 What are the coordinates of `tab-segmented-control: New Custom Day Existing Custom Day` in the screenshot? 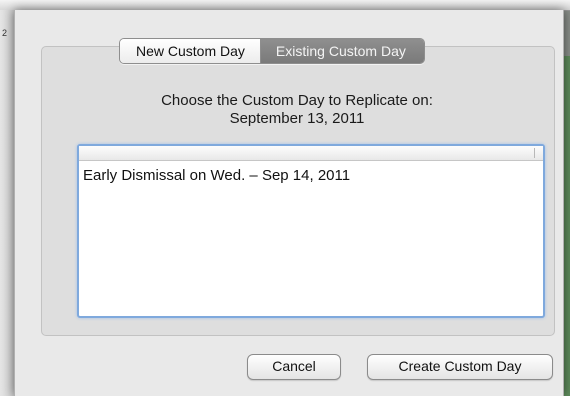 It's located at (272, 51).